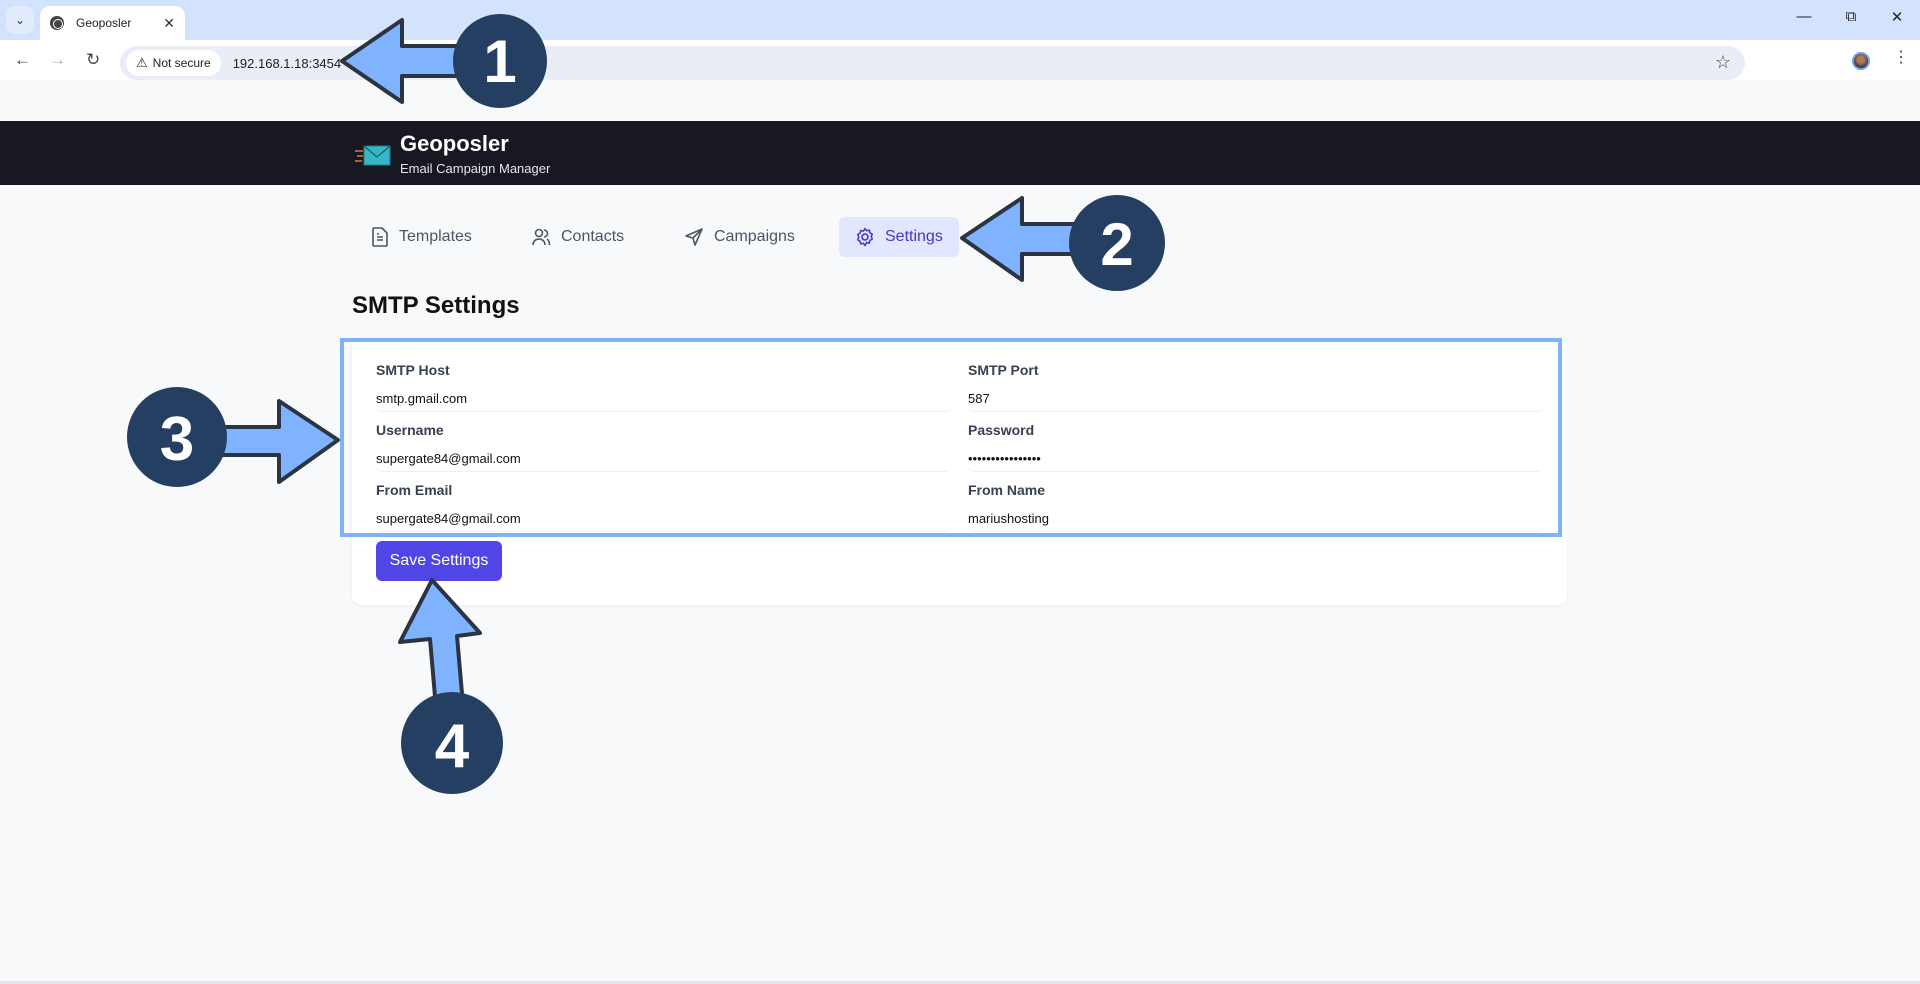 This screenshot has height=984, width=1920. Describe the element at coordinates (439, 561) in the screenshot. I see `save-settings-button: Save Settings` at that location.